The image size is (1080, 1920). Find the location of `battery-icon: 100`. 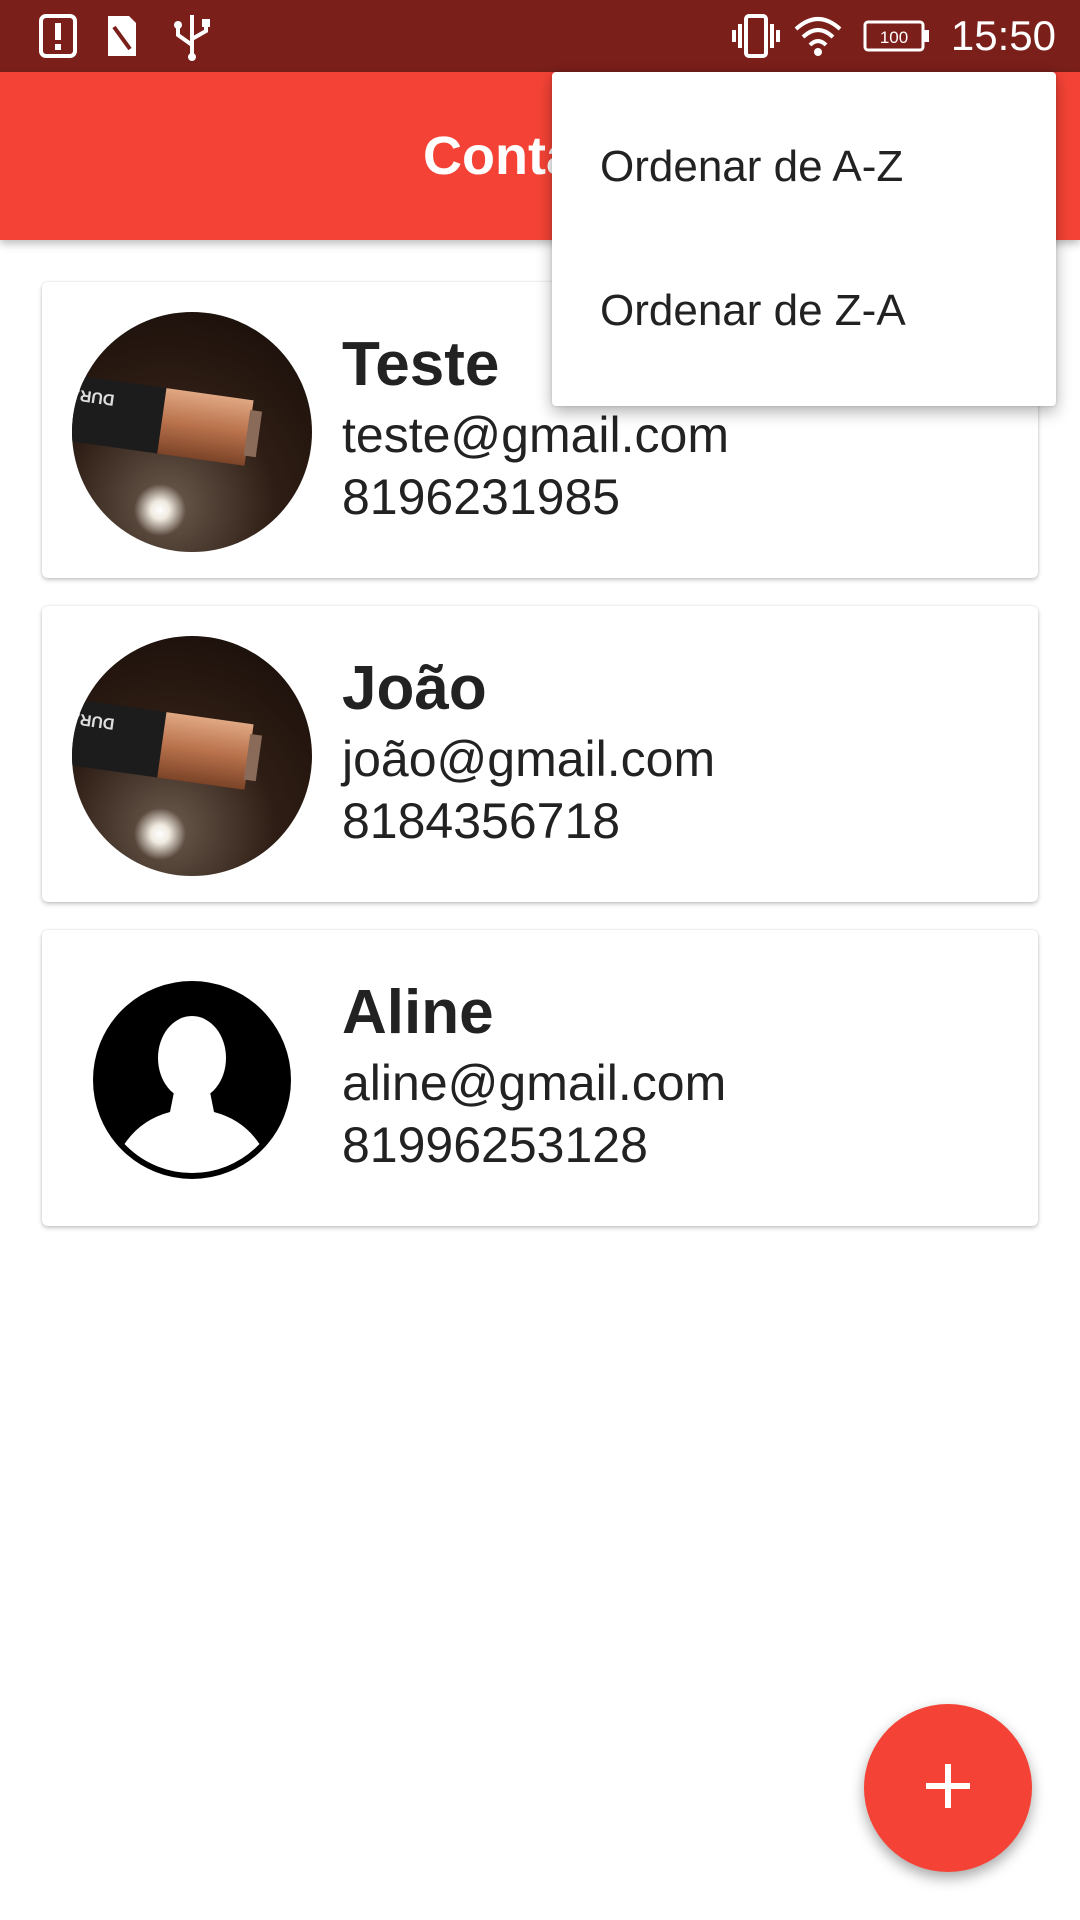

battery-icon: 100 is located at coordinates (897, 36).